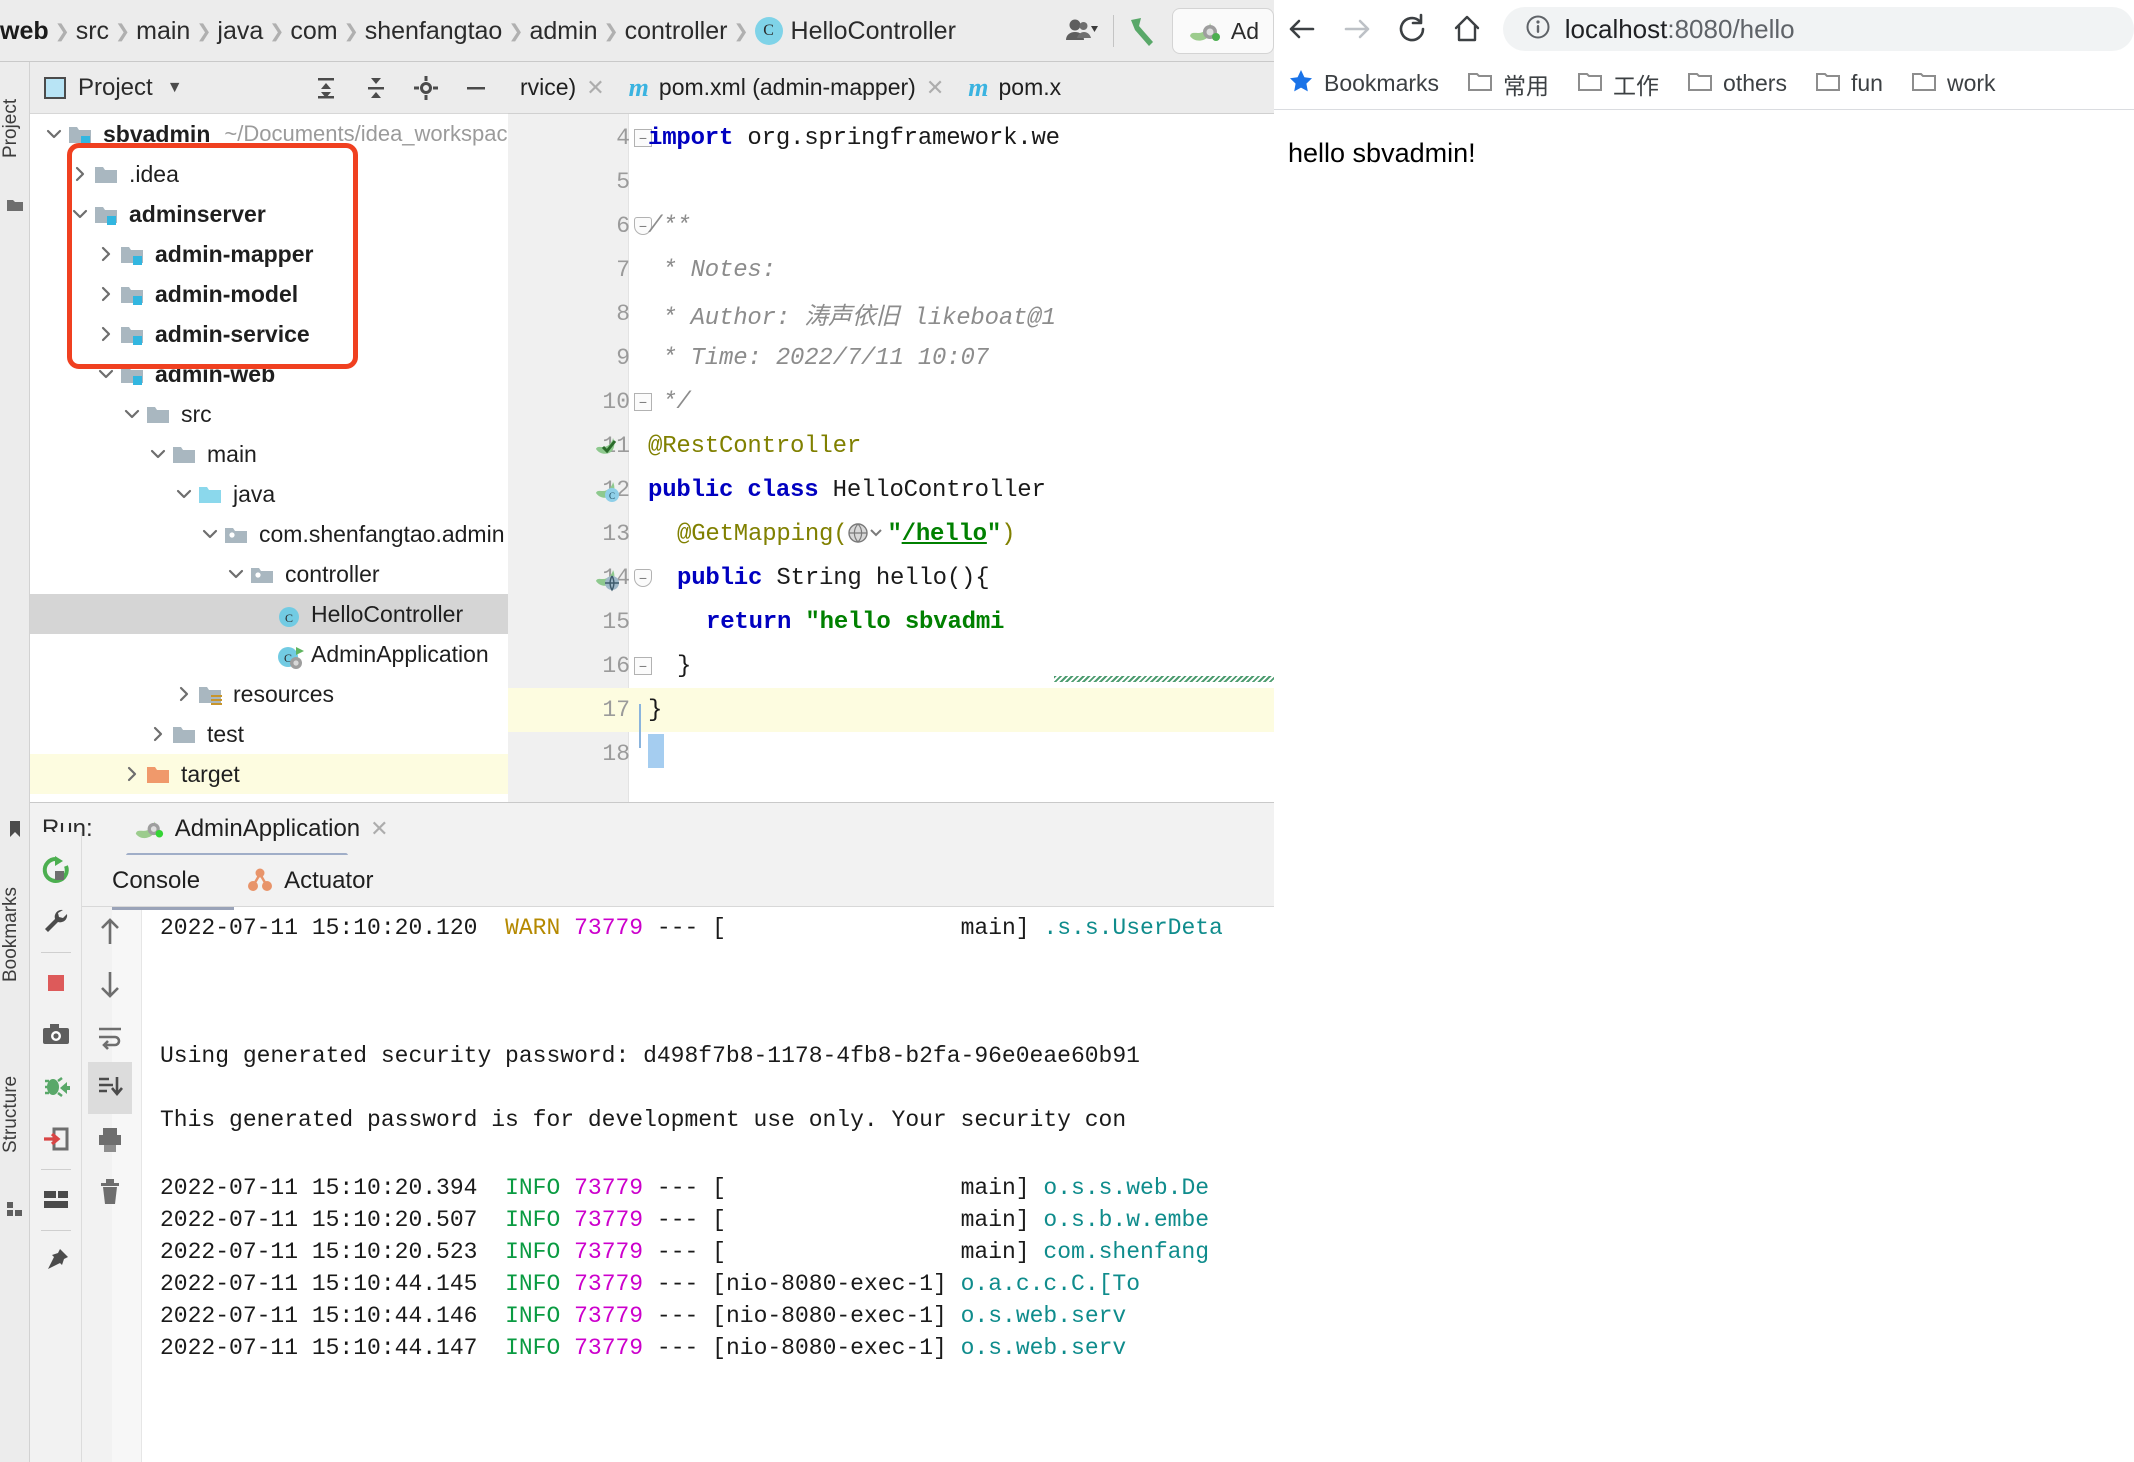 This screenshot has height=1462, width=2134. Describe the element at coordinates (56, 1035) in the screenshot. I see `camera-icon` at that location.